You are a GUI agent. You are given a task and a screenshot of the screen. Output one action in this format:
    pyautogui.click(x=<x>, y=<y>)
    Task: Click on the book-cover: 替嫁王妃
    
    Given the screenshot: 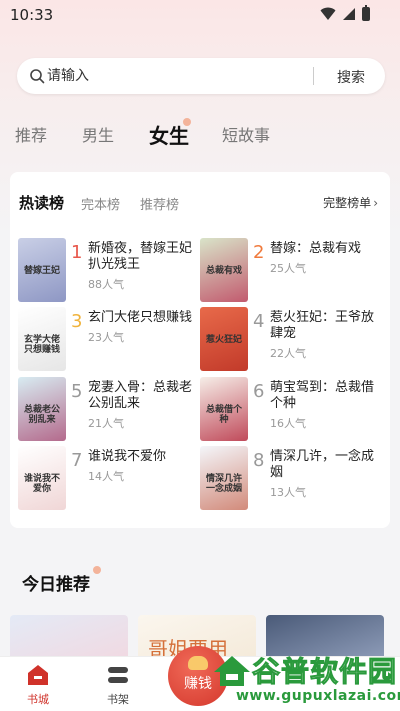 What is the action you would take?
    pyautogui.click(x=42, y=270)
    